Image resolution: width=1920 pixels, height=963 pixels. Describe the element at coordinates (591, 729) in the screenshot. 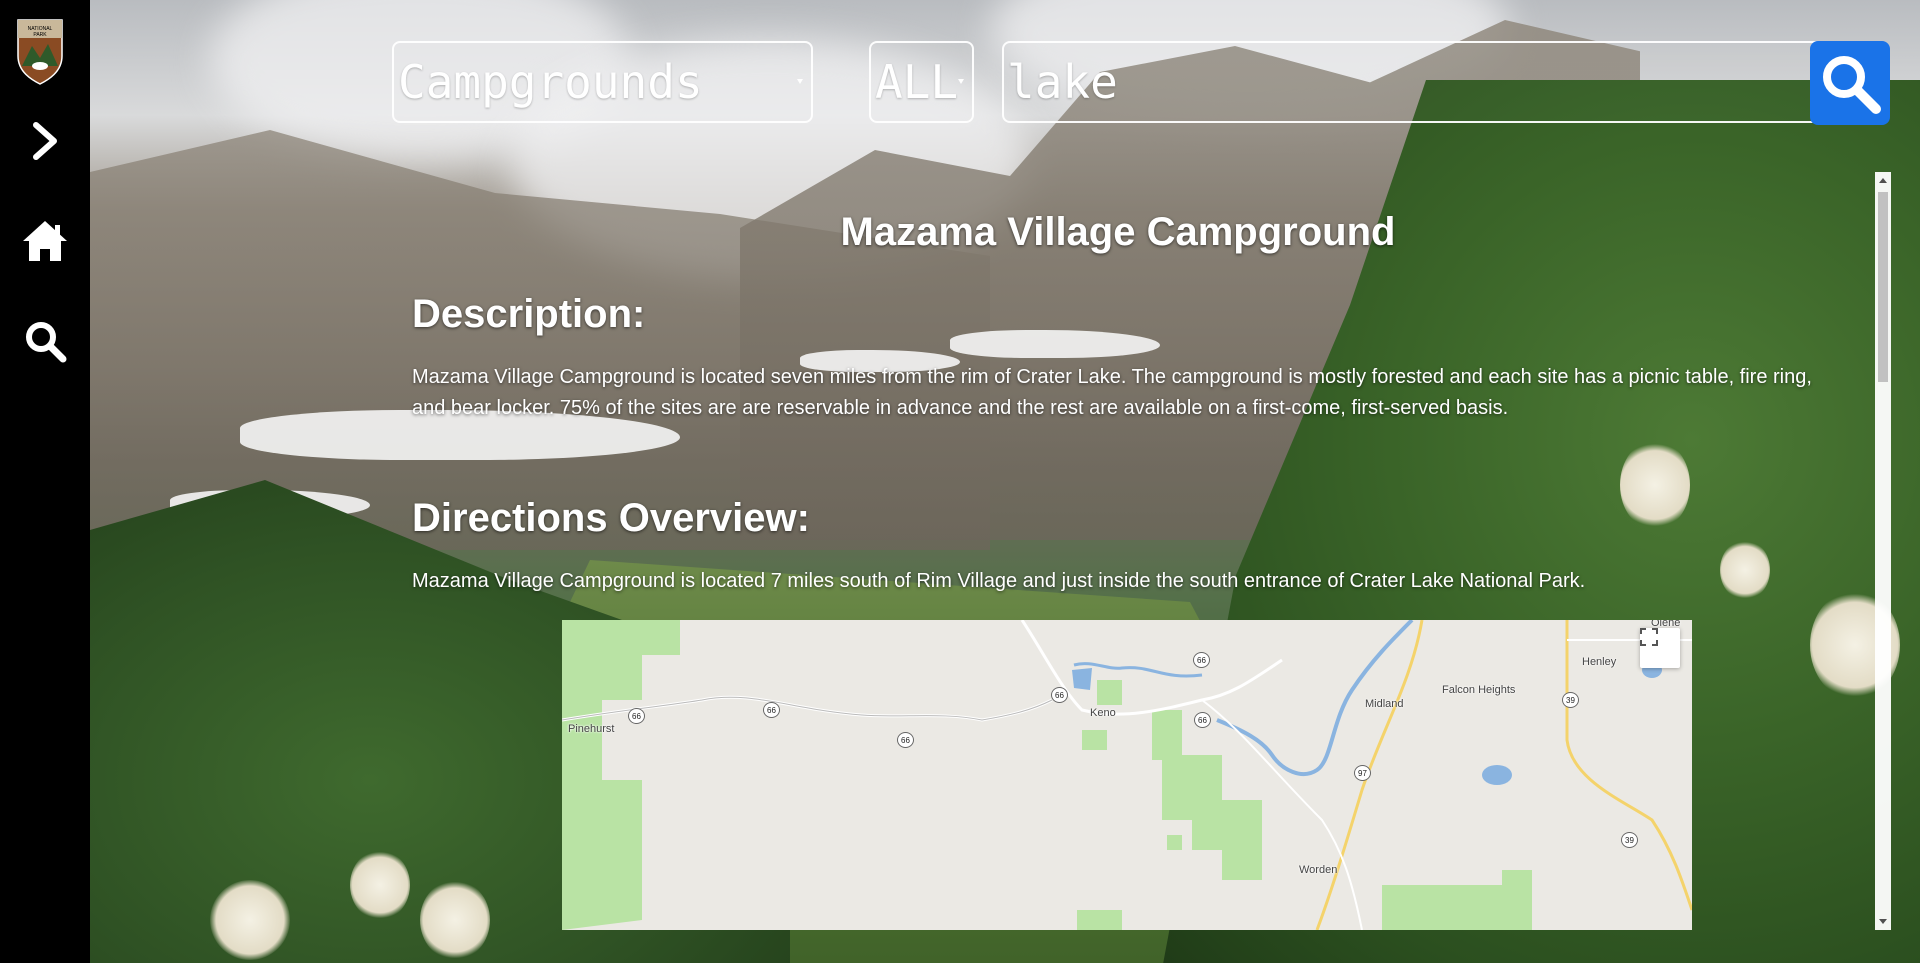

I see `map-label-pinehurst: Pinehurst` at that location.